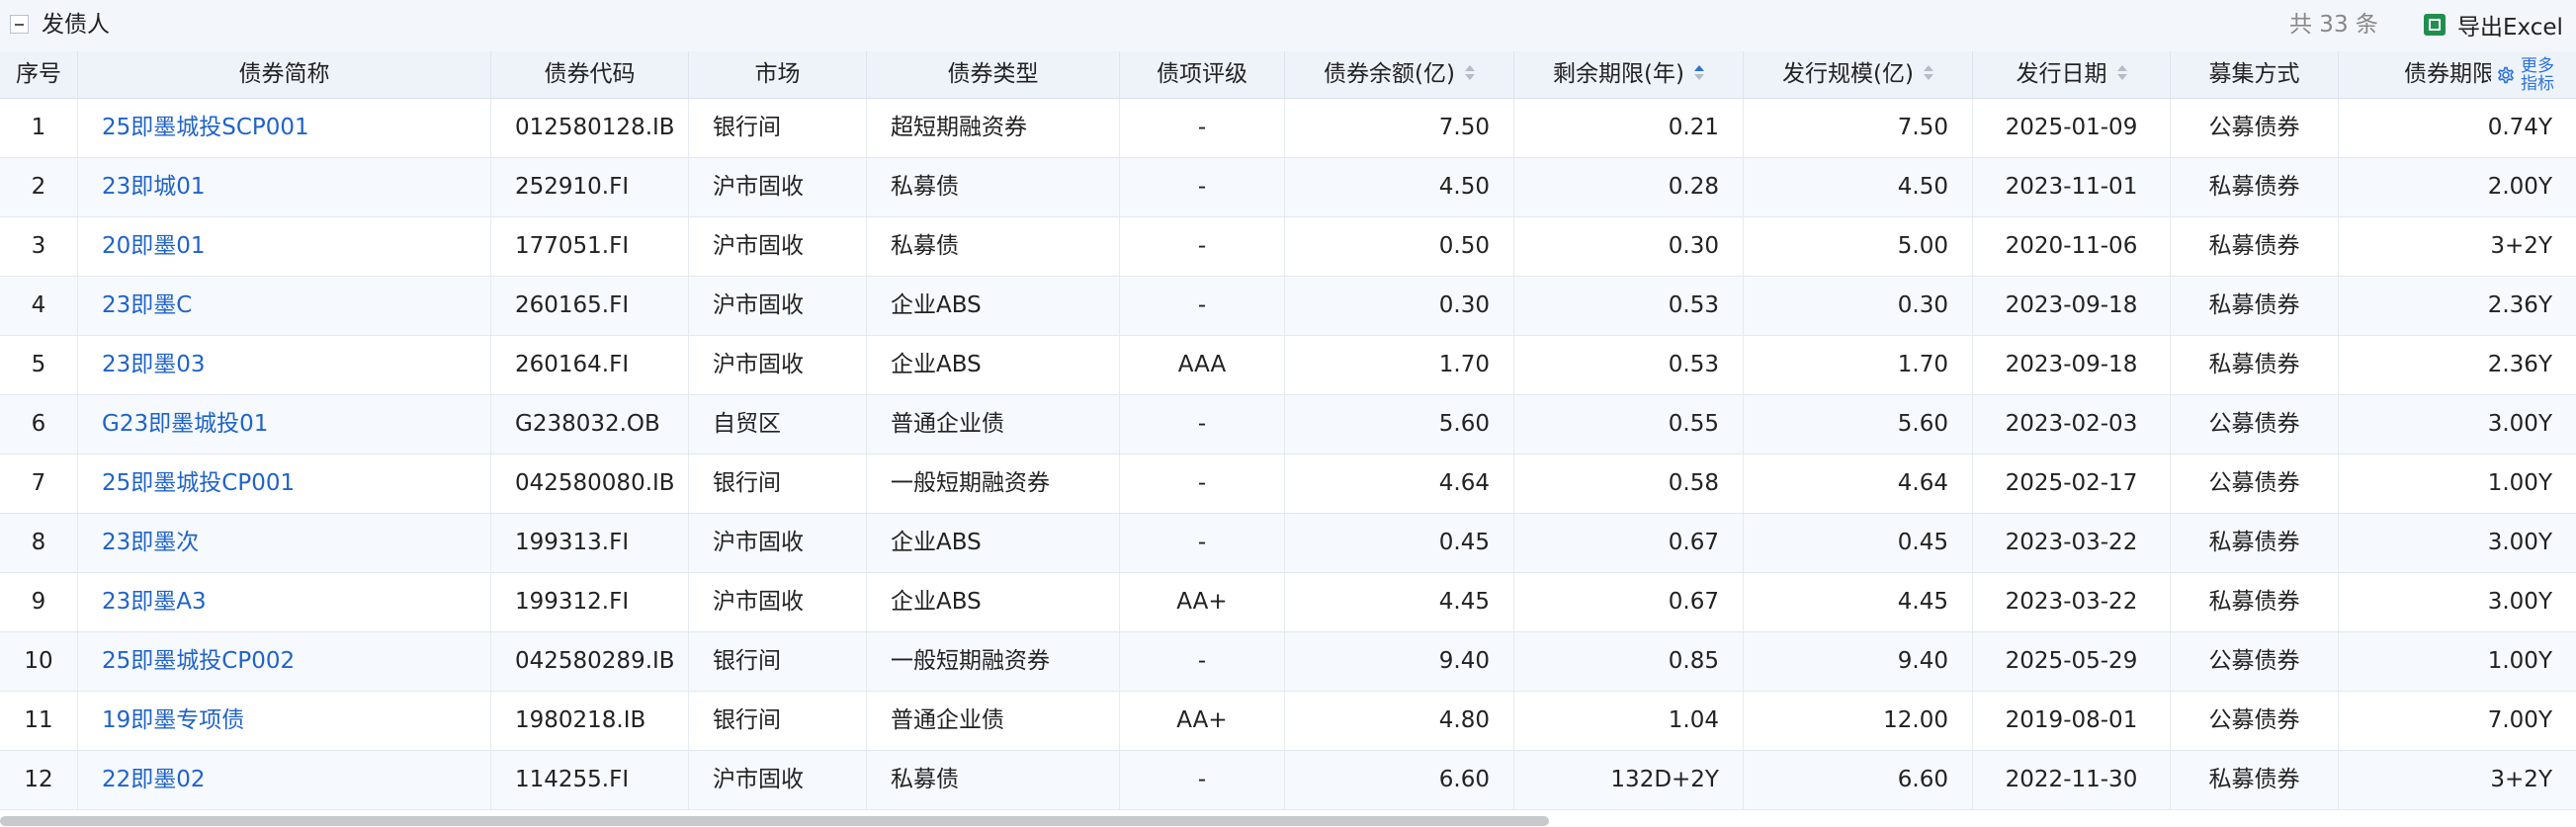 The width and height of the screenshot is (2576, 827). What do you see at coordinates (1858, 74) in the screenshot?
I see `column-header-issue-size: 发行规模(亿)` at bounding box center [1858, 74].